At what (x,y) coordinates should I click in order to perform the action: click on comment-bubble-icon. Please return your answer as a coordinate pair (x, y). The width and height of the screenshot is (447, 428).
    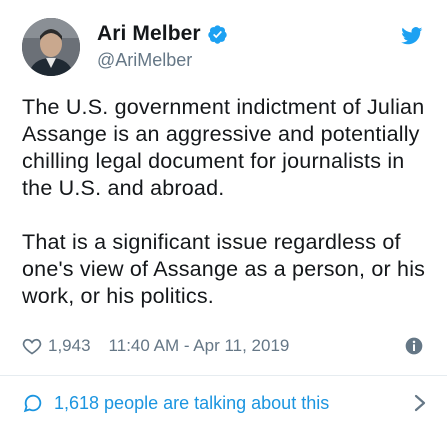
    Looking at the image, I should click on (32, 403).